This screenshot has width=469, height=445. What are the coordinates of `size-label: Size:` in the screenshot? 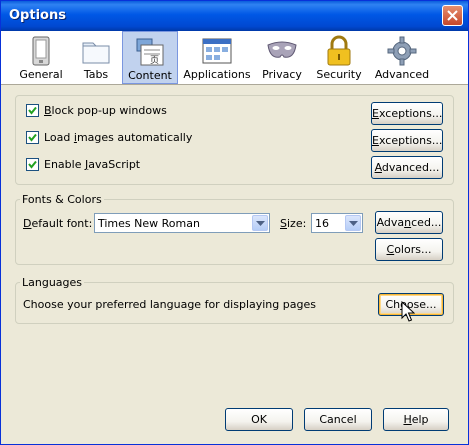 It's located at (293, 223).